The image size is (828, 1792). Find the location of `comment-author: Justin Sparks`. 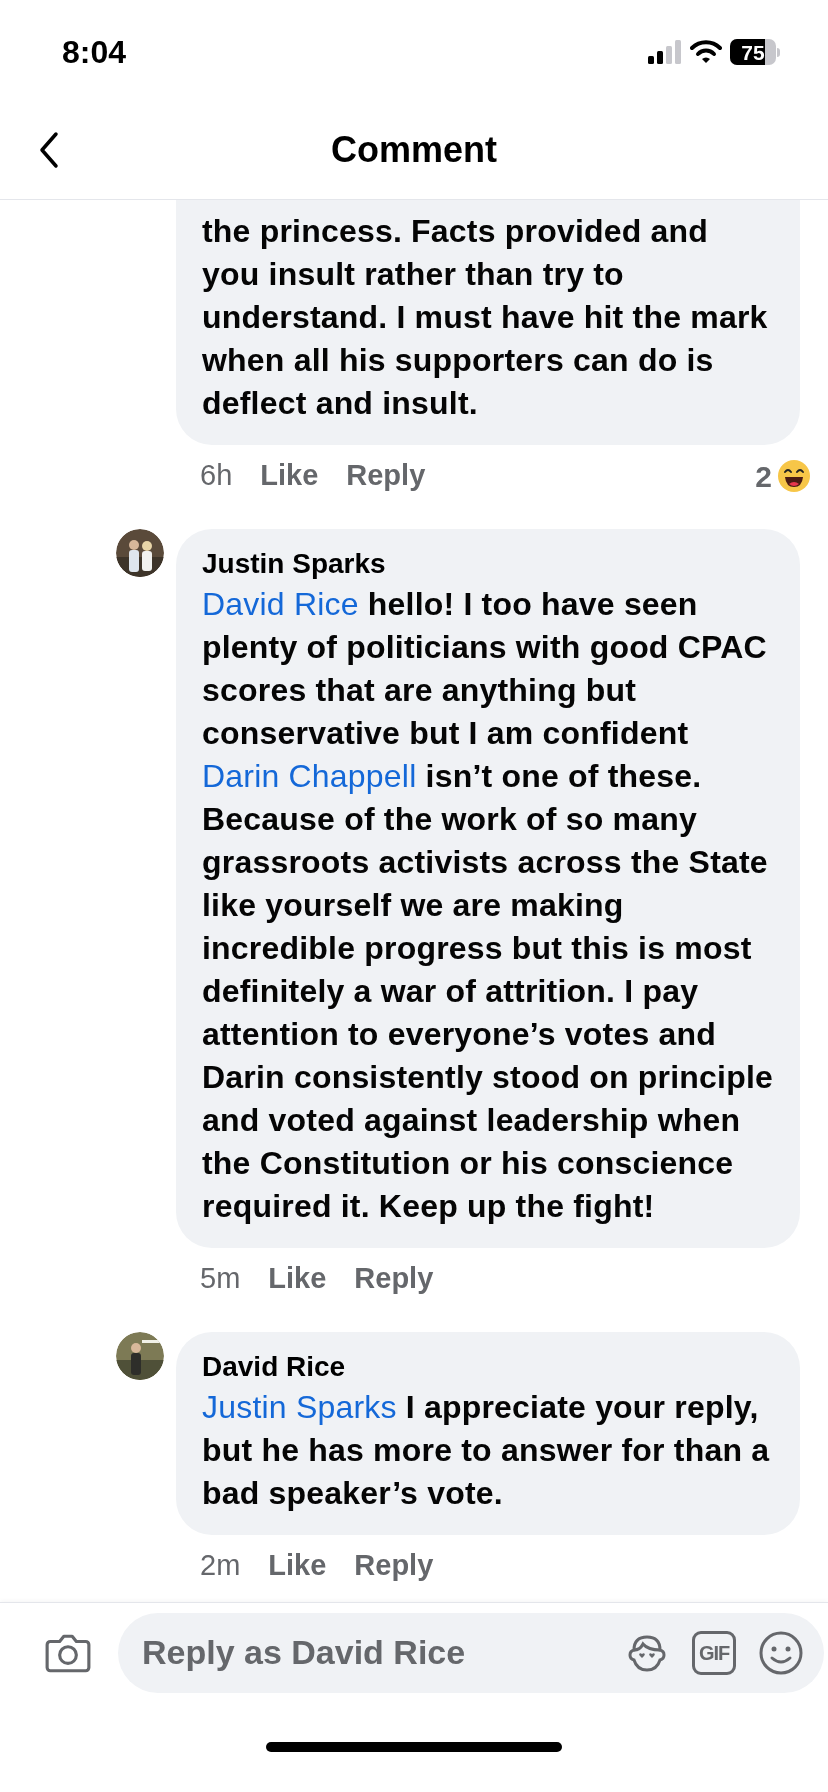

comment-author: Justin Sparks is located at coordinates (488, 564).